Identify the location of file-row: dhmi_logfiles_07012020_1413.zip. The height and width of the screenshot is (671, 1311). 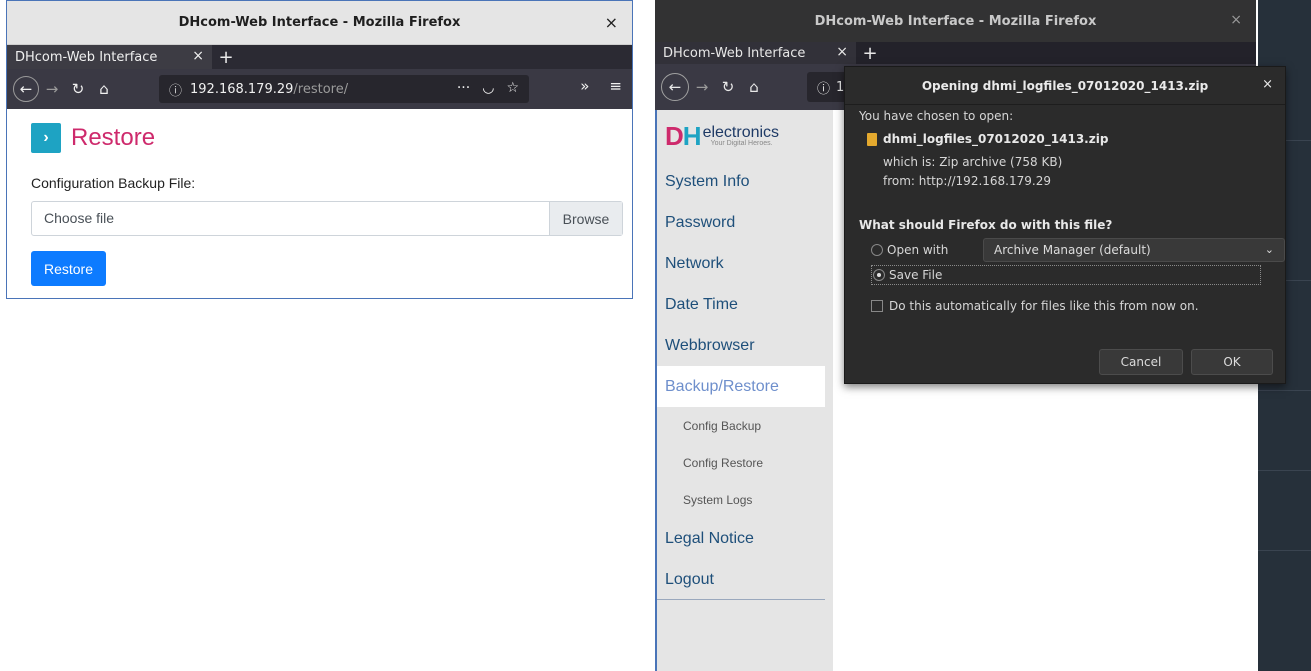
(987, 139).